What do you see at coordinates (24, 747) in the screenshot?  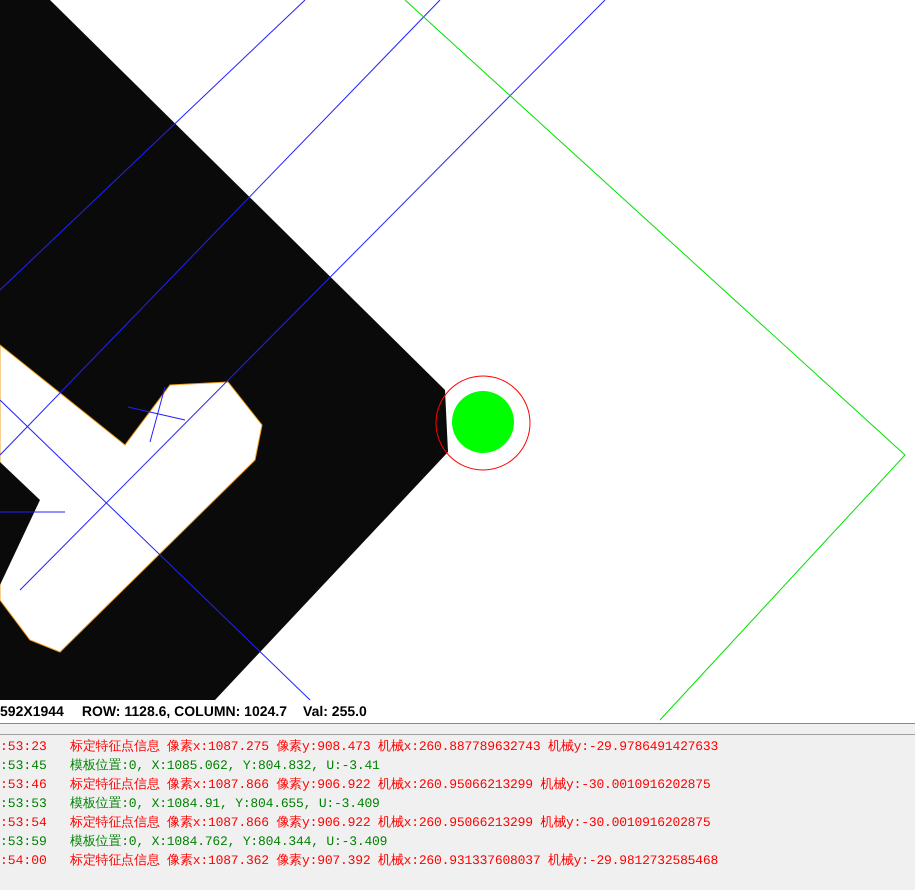 I see `log-time: :53:23` at bounding box center [24, 747].